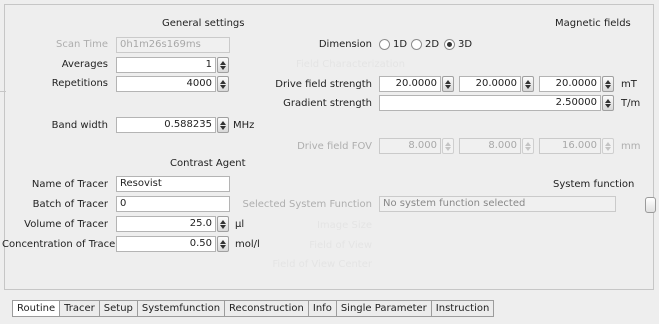 The height and width of the screenshot is (324, 659). What do you see at coordinates (594, 184) in the screenshot?
I see `system-function-header: System function` at bounding box center [594, 184].